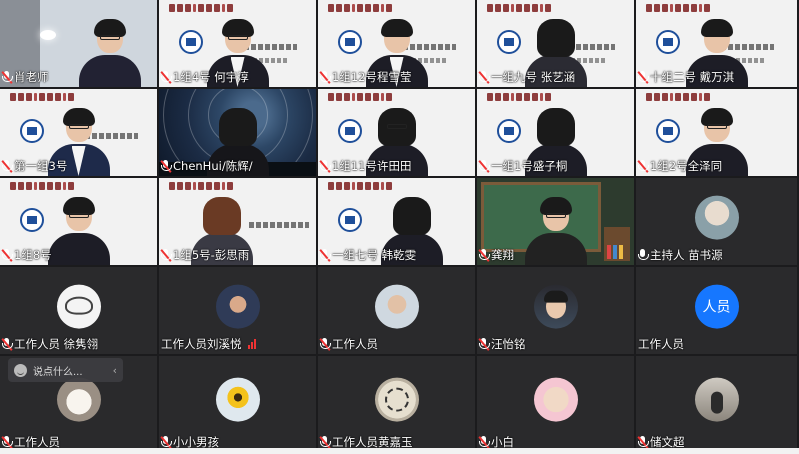  I want to click on participant-name: 工作人员刘溪悦, so click(209, 344).